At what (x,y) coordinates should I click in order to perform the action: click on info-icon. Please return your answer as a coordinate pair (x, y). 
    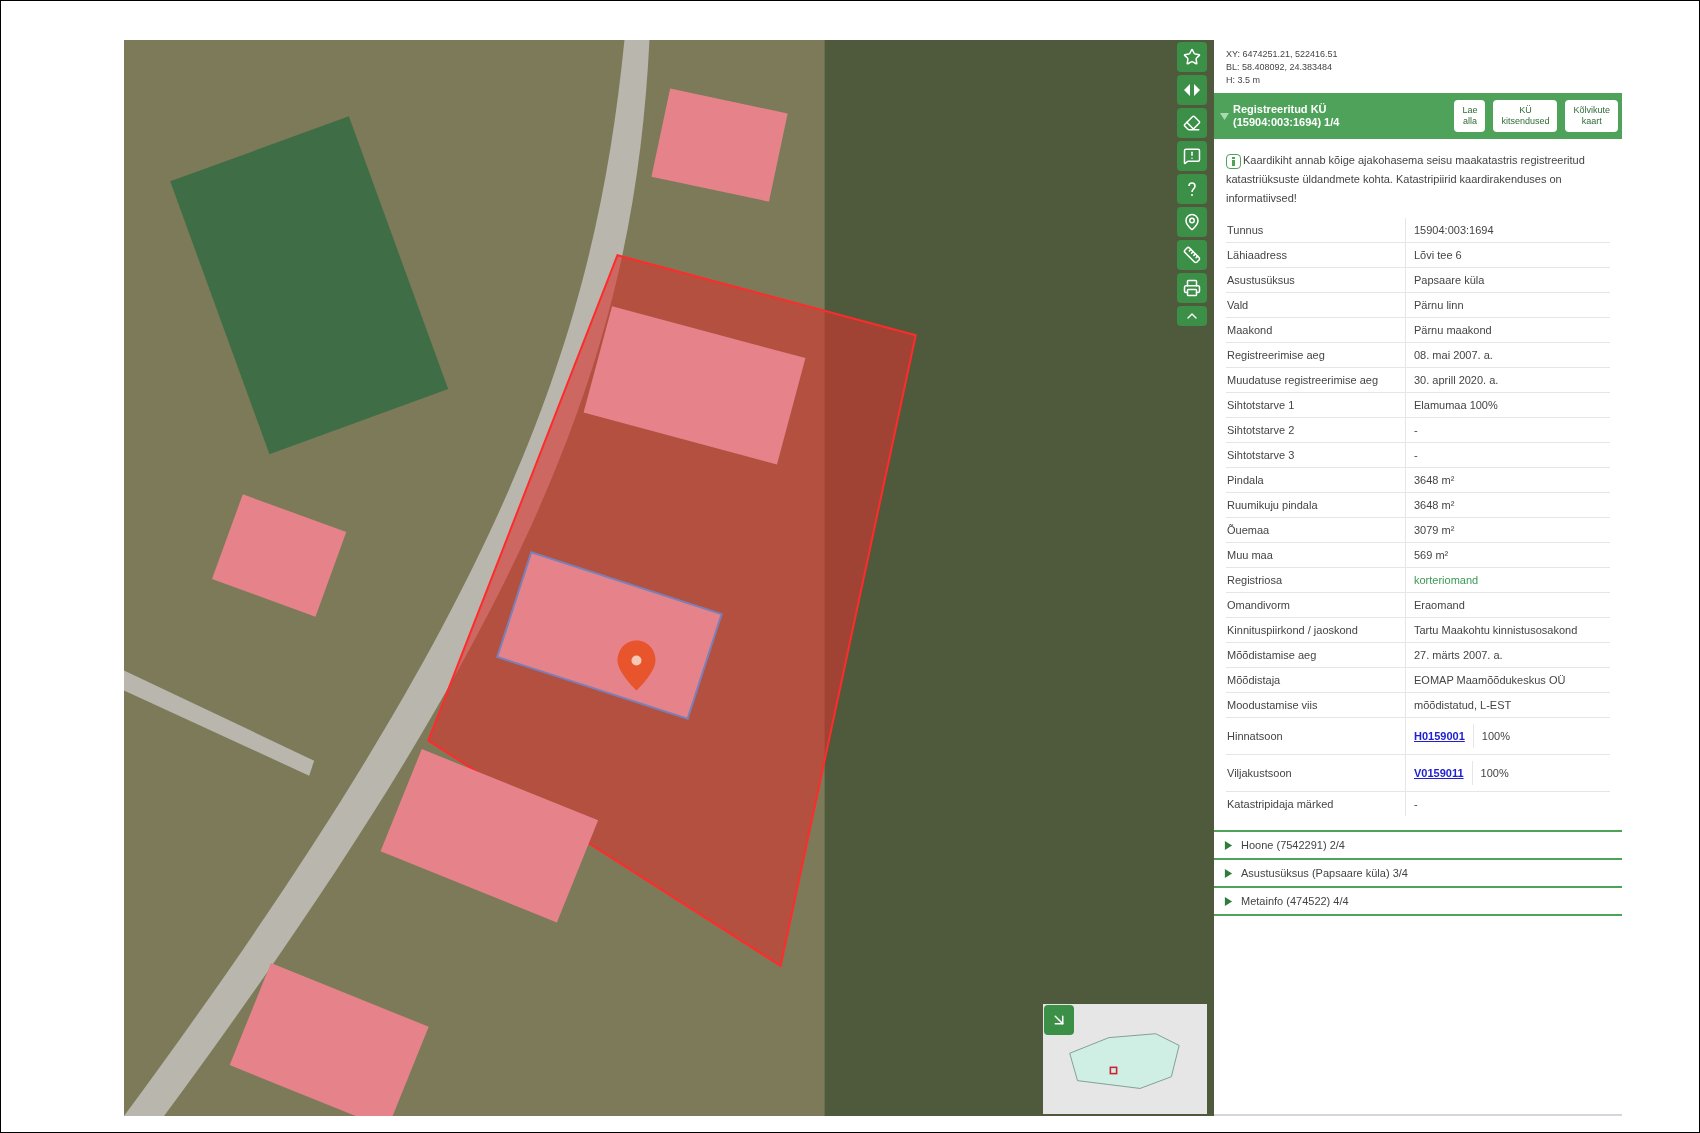
    Looking at the image, I should click on (1233, 161).